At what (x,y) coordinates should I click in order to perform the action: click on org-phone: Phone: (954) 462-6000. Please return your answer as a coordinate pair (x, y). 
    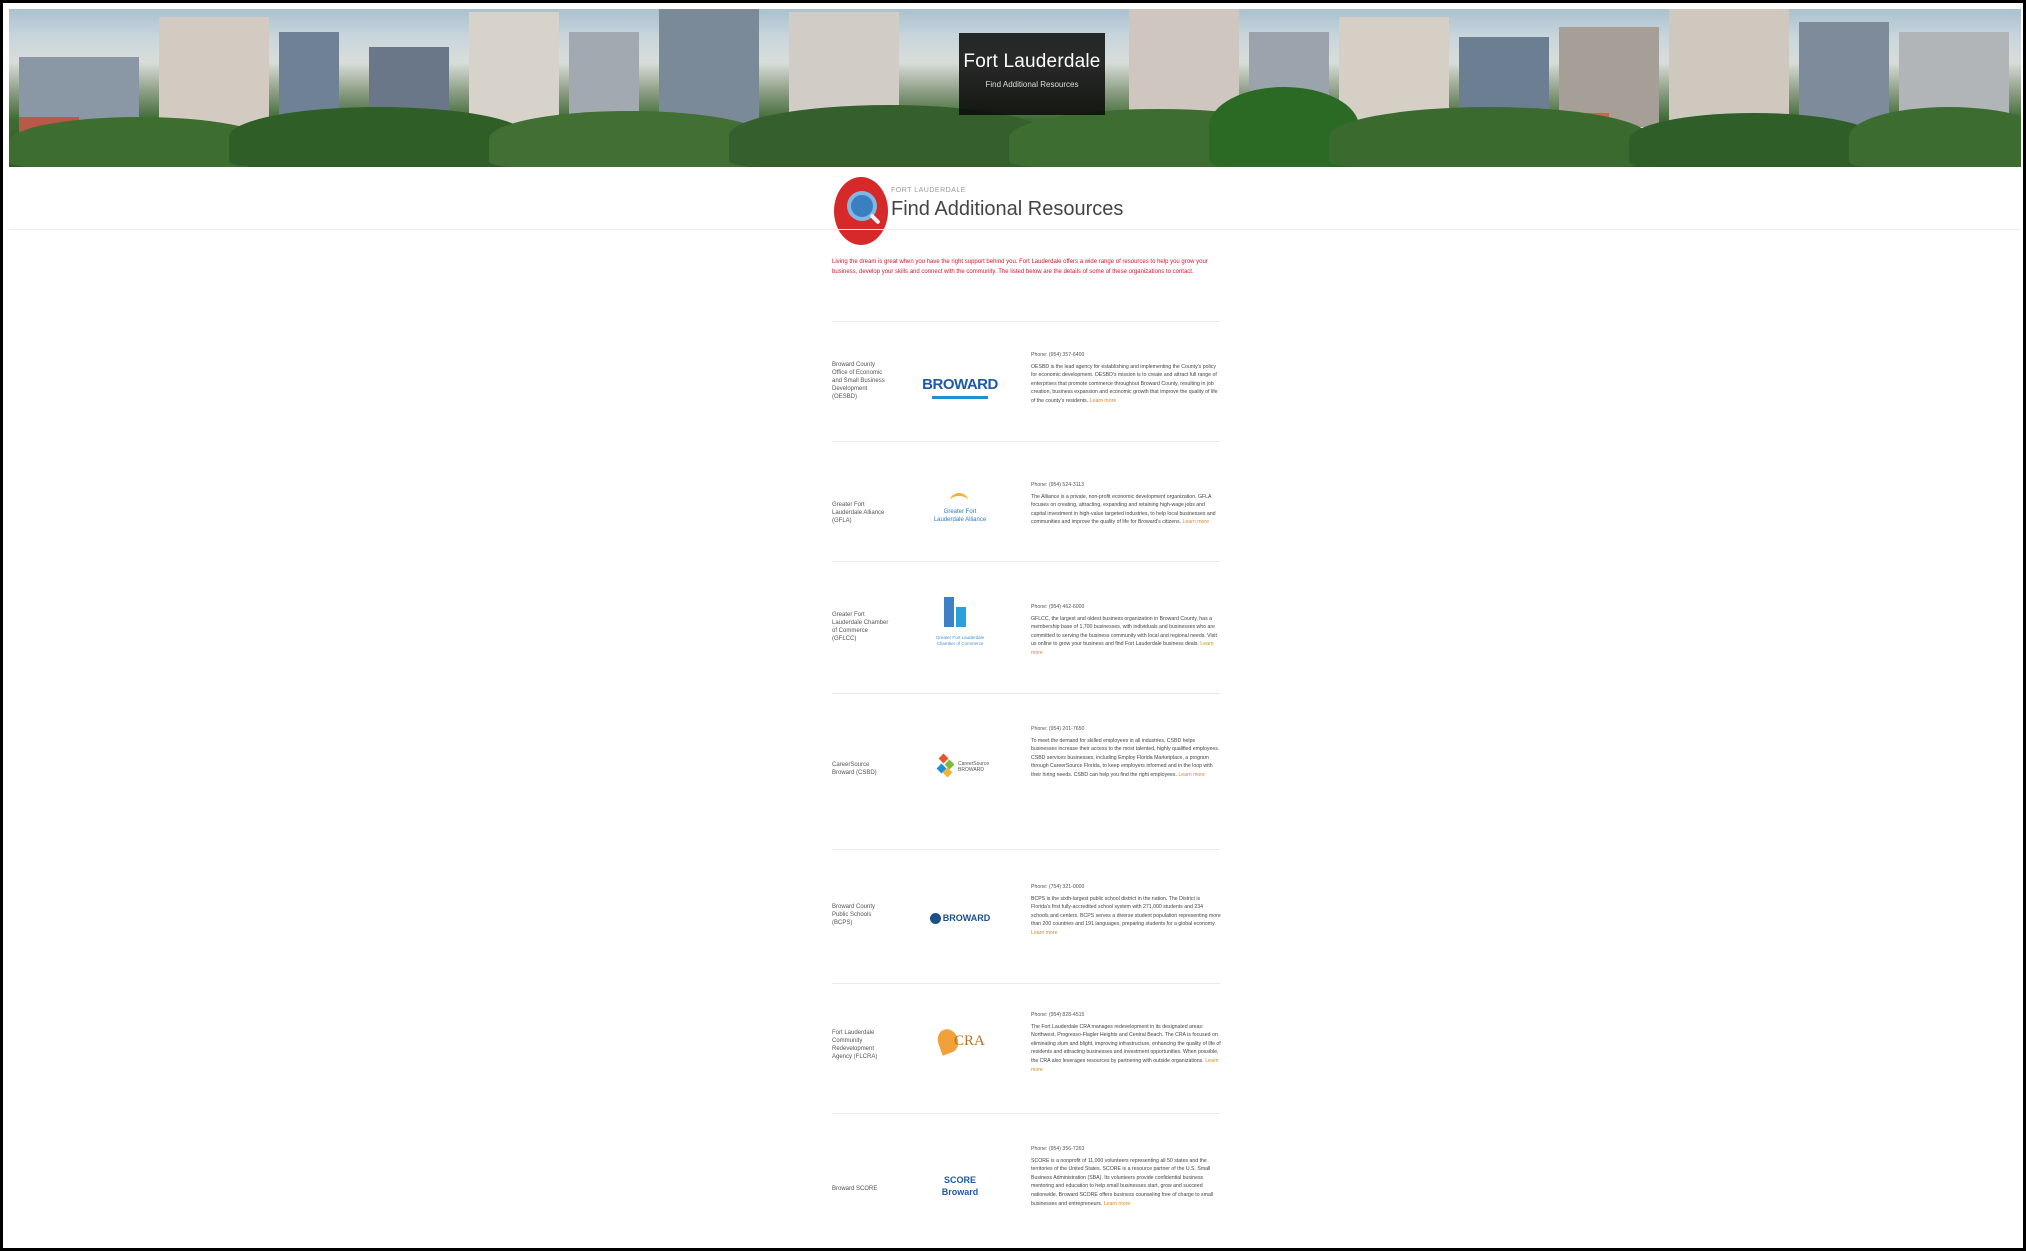
    Looking at the image, I should click on (1058, 607).